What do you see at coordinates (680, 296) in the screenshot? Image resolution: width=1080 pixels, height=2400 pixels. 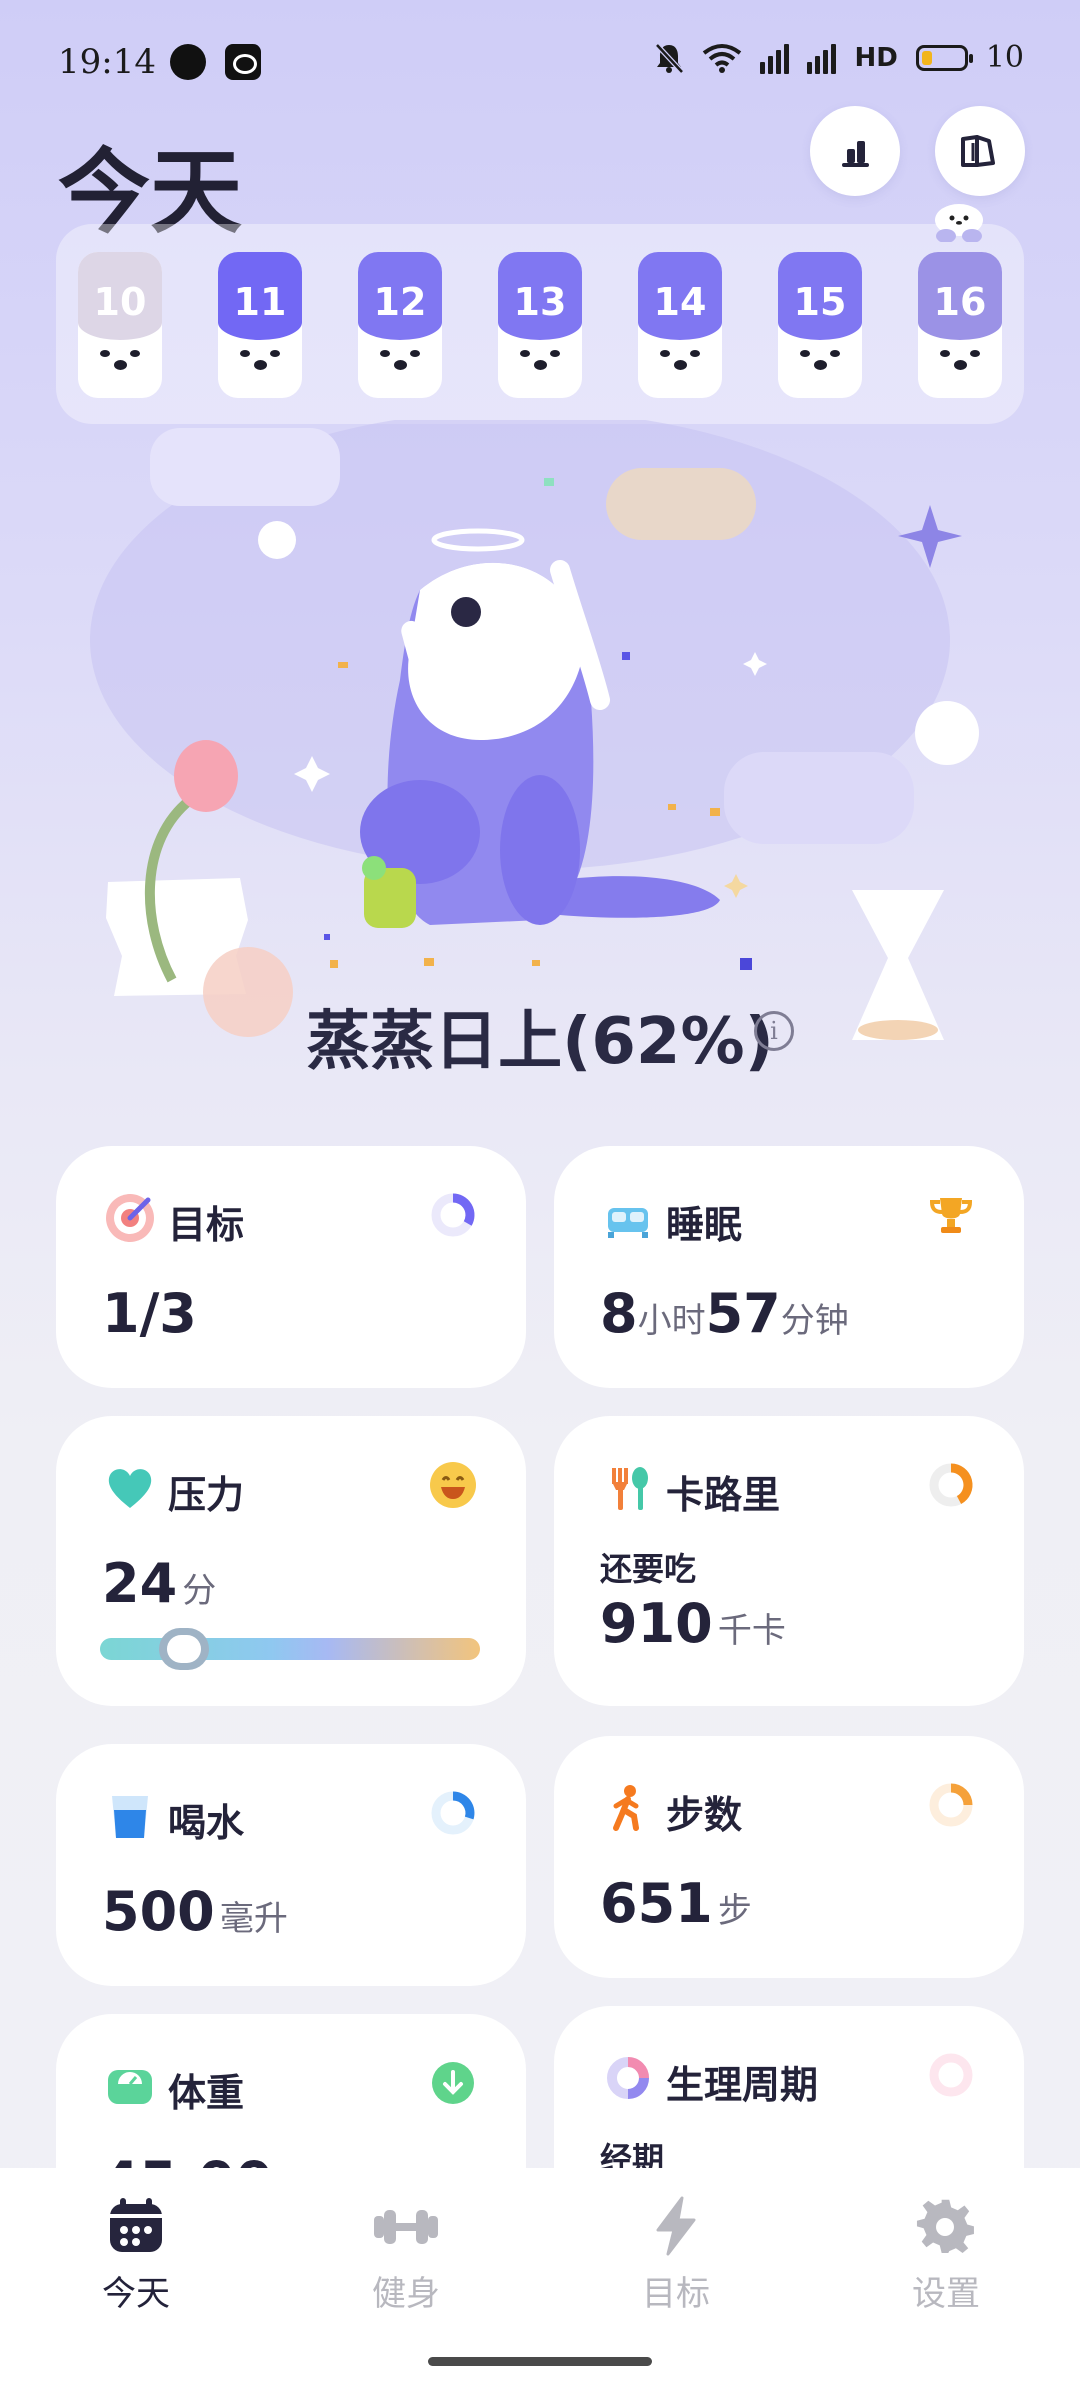 I see `day-number: 14` at bounding box center [680, 296].